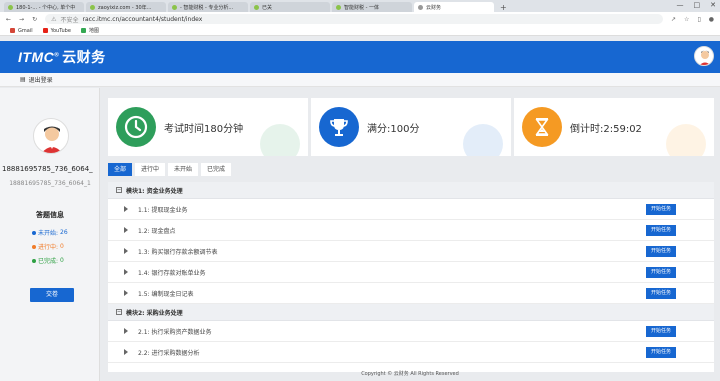  Describe the element at coordinates (713, 5) in the screenshot. I see `close-icon: ✕` at that location.